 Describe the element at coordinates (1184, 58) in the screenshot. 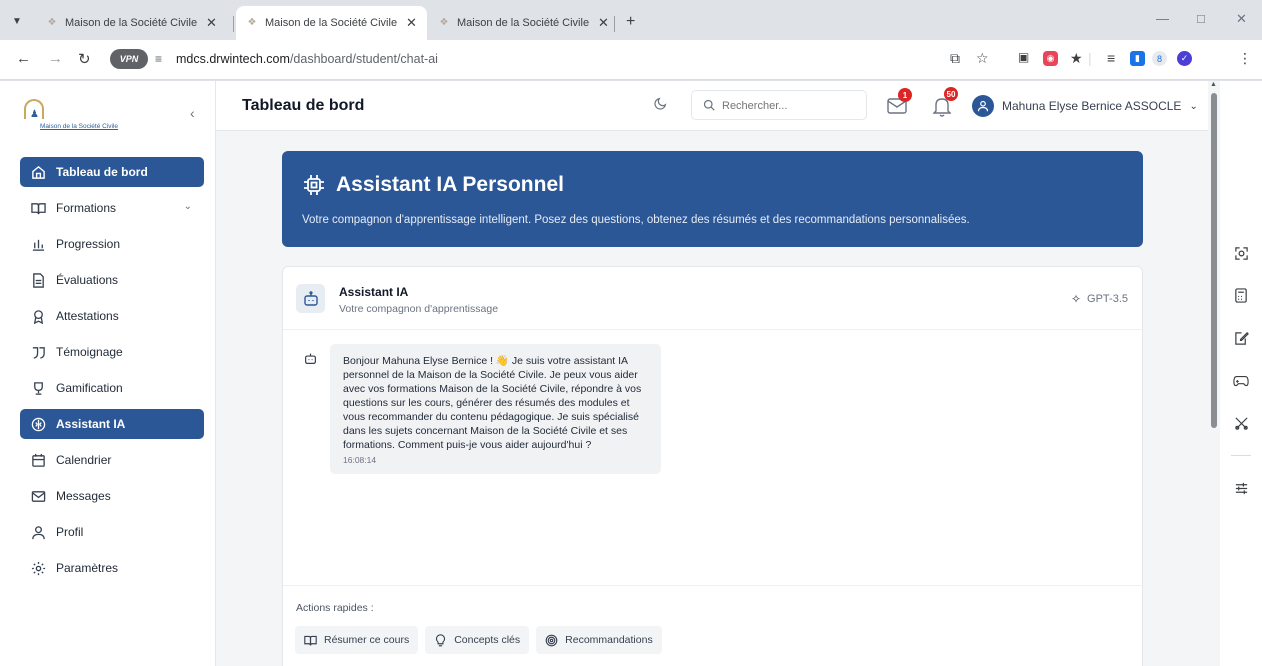

I see `vpn-shield-icon: ✓` at that location.